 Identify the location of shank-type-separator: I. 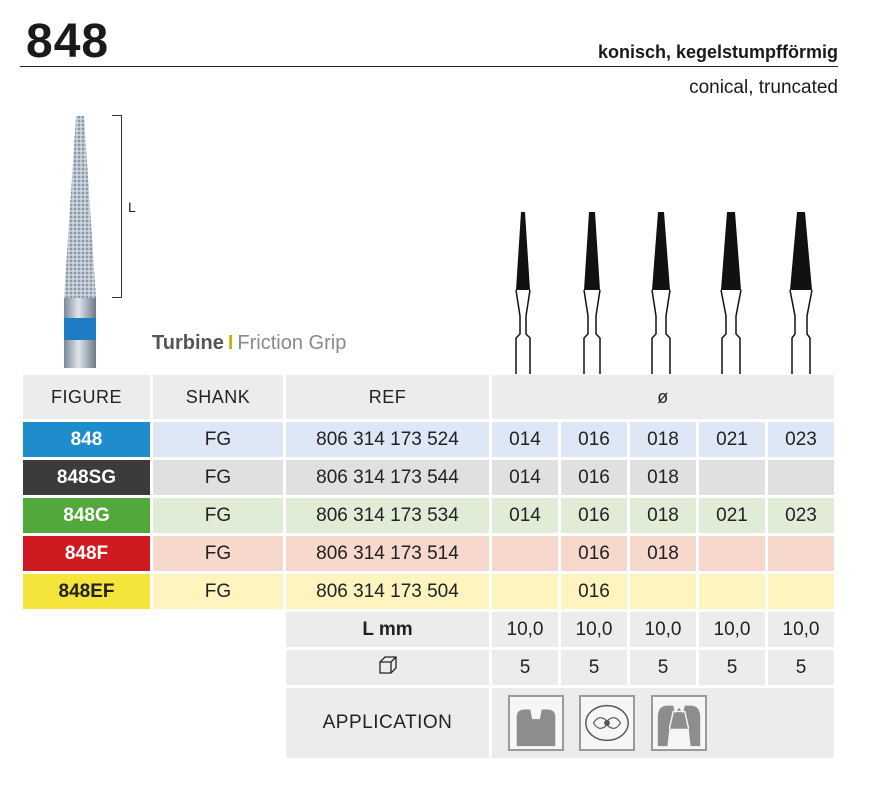
(230, 343).